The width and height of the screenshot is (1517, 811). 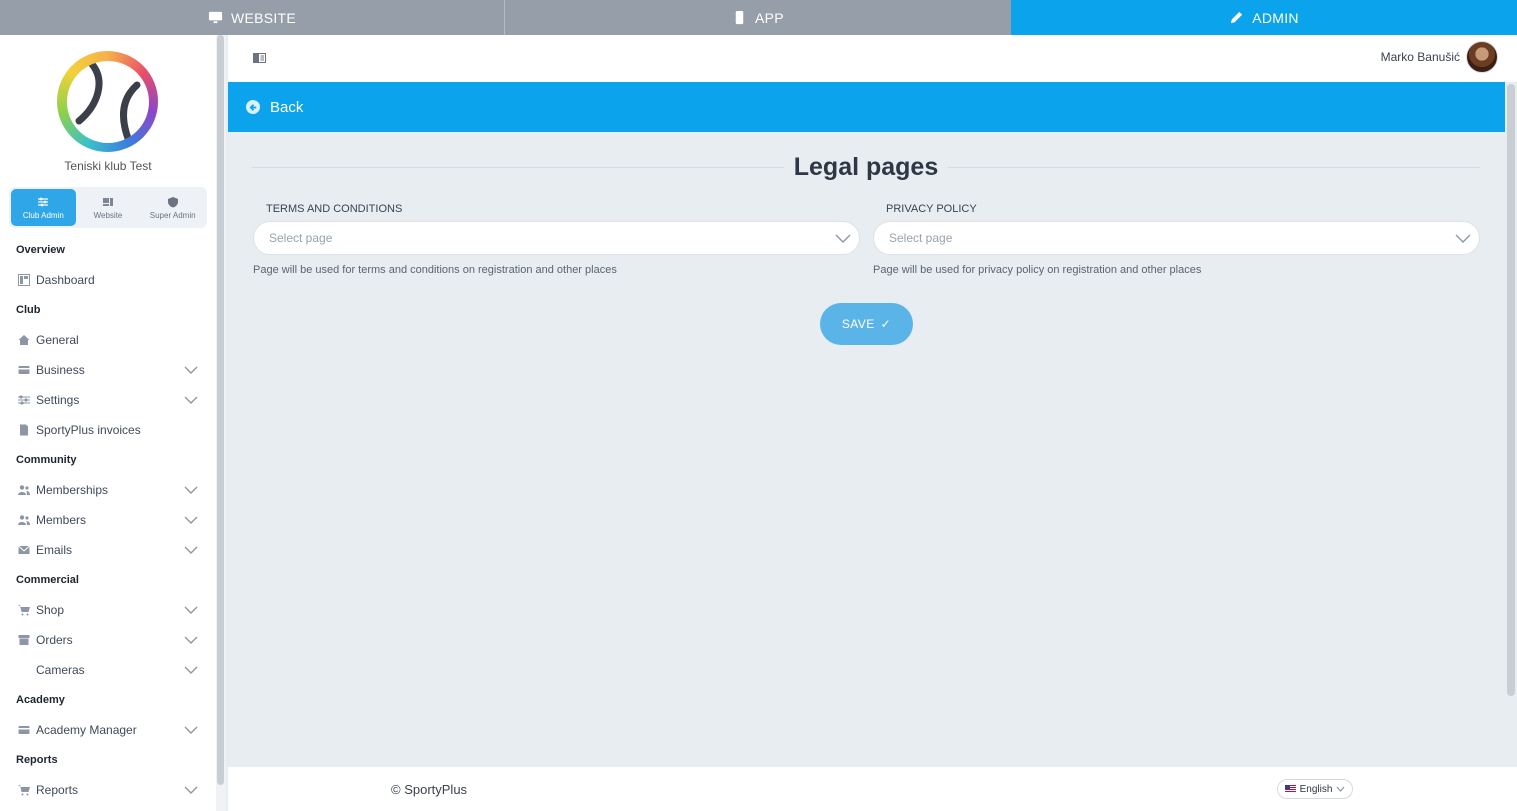 I want to click on language-selector: English, so click(x=1315, y=789).